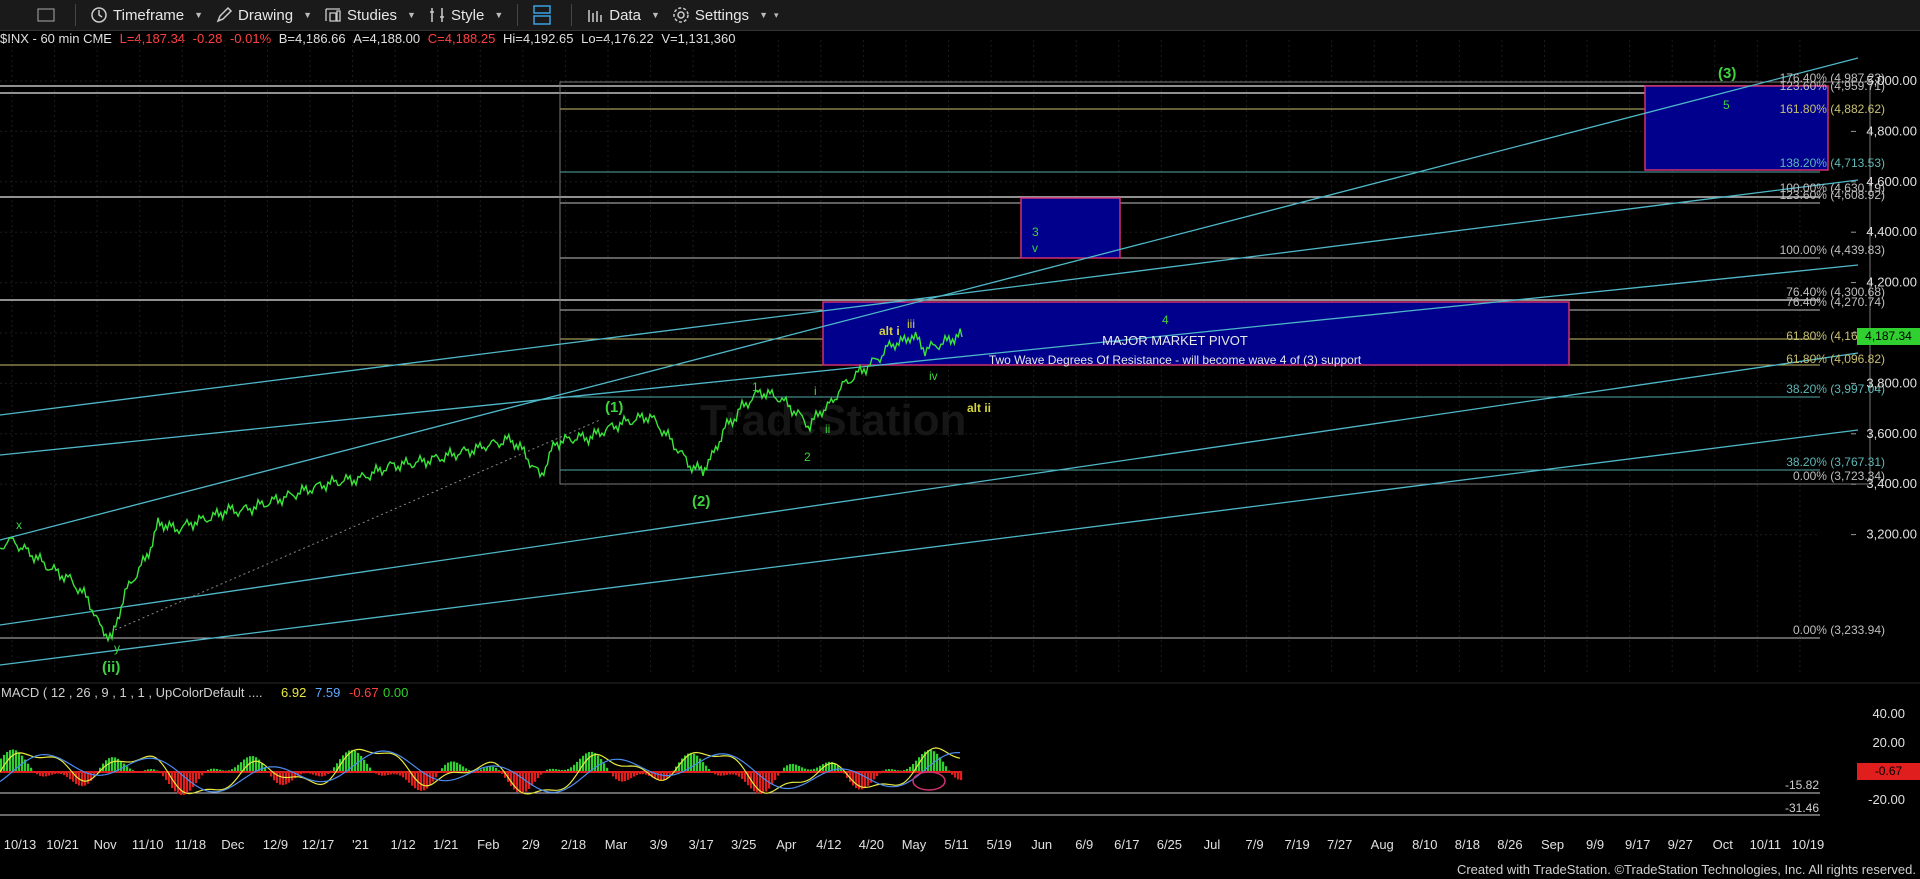 Image resolution: width=1920 pixels, height=879 pixels. What do you see at coordinates (786, 844) in the screenshot?
I see `time-tick-label: Apr` at bounding box center [786, 844].